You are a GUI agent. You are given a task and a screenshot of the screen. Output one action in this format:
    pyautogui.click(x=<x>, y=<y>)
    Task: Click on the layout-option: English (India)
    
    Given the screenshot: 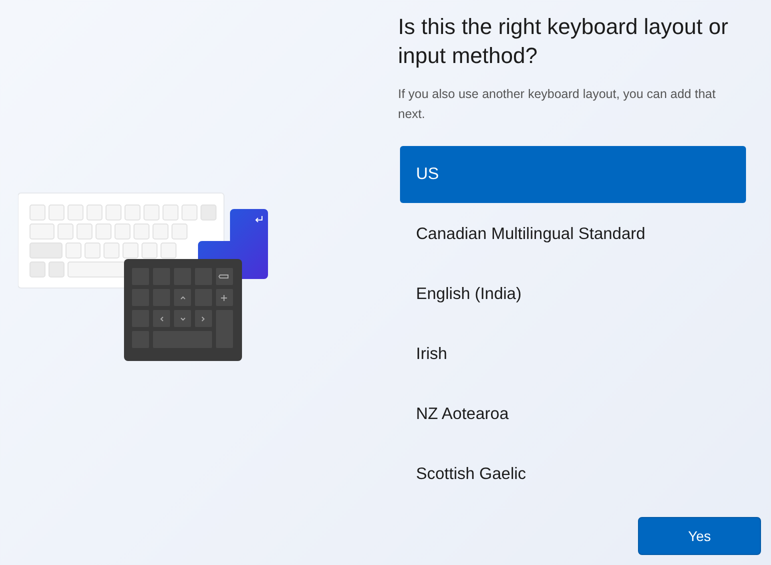 What is the action you would take?
    pyautogui.click(x=573, y=294)
    